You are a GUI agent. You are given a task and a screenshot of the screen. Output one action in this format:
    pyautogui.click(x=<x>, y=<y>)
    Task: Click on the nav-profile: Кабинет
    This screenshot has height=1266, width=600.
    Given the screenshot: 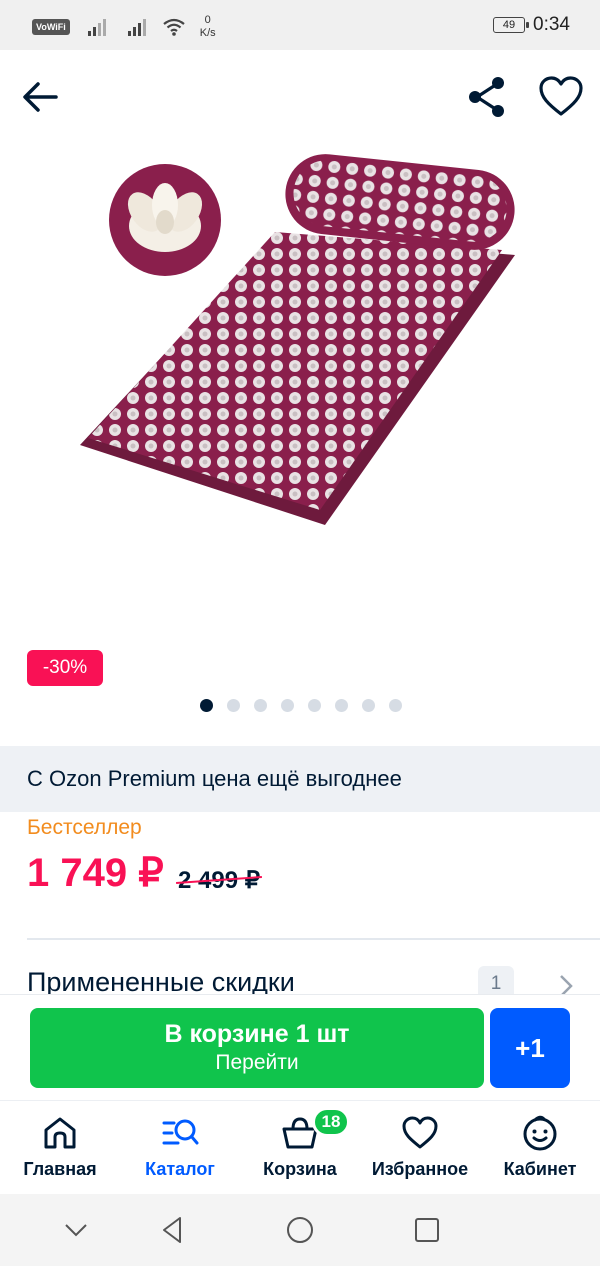 What is the action you would take?
    pyautogui.click(x=540, y=1151)
    